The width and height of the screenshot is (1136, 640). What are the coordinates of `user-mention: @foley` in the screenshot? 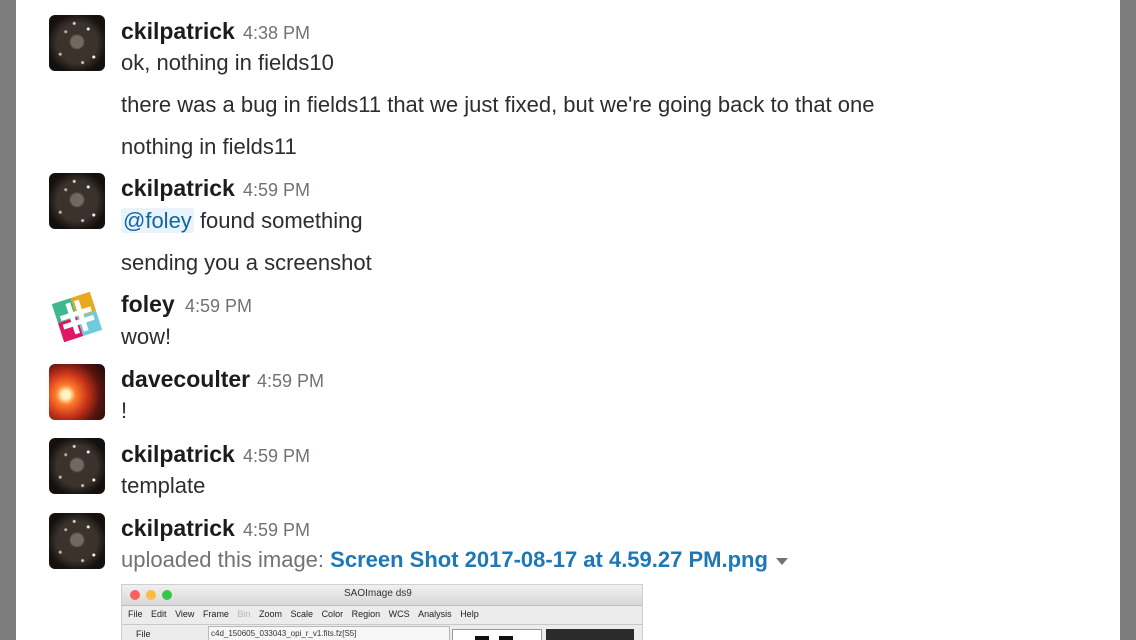 It's located at (157, 220).